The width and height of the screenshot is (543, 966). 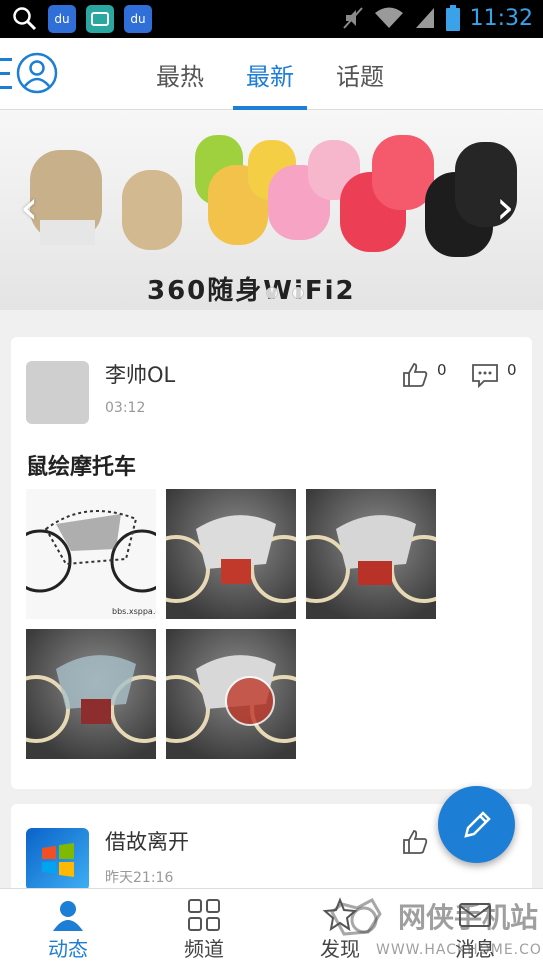 What do you see at coordinates (134, 611) in the screenshot?
I see `image-credit: bbs.xsppa.cn` at bounding box center [134, 611].